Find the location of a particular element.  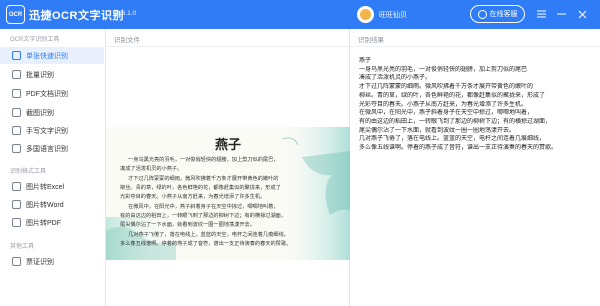

excel-icon is located at coordinates (16, 186).